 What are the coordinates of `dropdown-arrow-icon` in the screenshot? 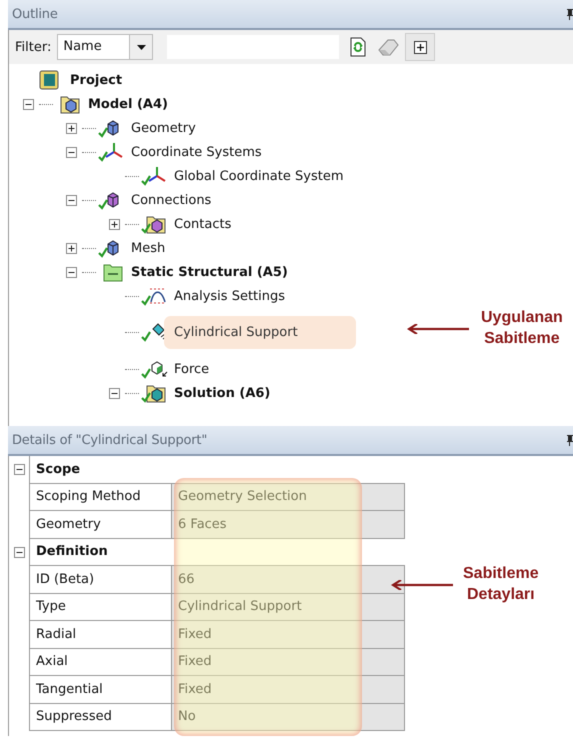 It's located at (141, 47).